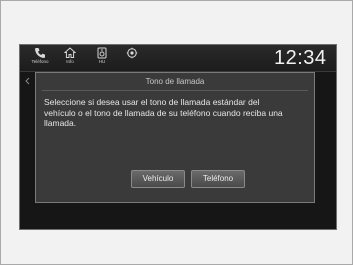 Image resolution: width=353 pixels, height=265 pixels. I want to click on home-button: Info, so click(70, 58).